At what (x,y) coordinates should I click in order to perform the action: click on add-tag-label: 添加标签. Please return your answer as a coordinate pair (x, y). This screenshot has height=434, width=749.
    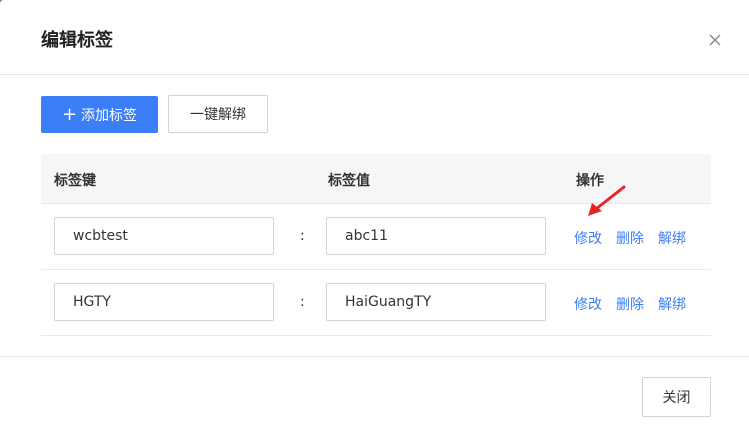
    Looking at the image, I should click on (109, 115).